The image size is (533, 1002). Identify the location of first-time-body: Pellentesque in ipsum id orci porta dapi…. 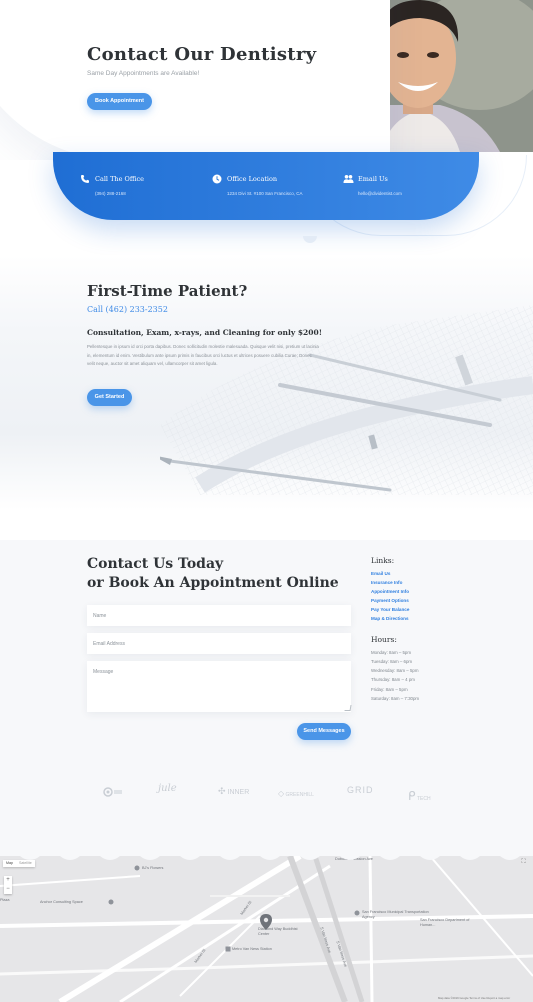
(203, 355).